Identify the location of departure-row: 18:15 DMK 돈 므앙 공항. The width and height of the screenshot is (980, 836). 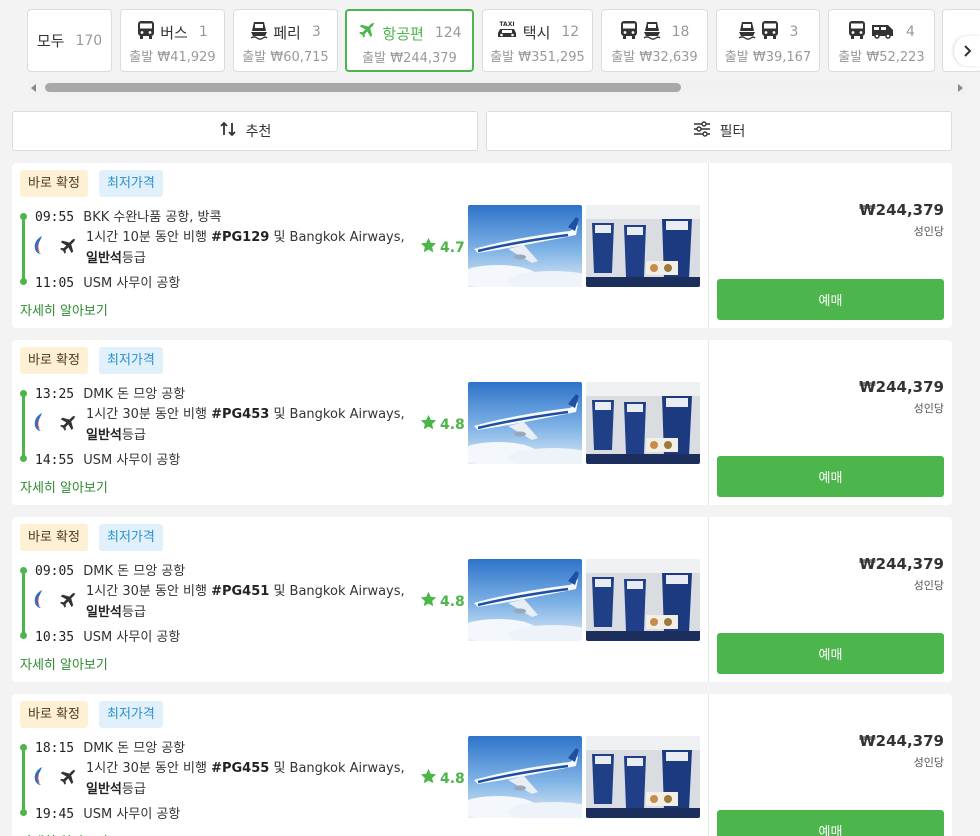
(110, 746).